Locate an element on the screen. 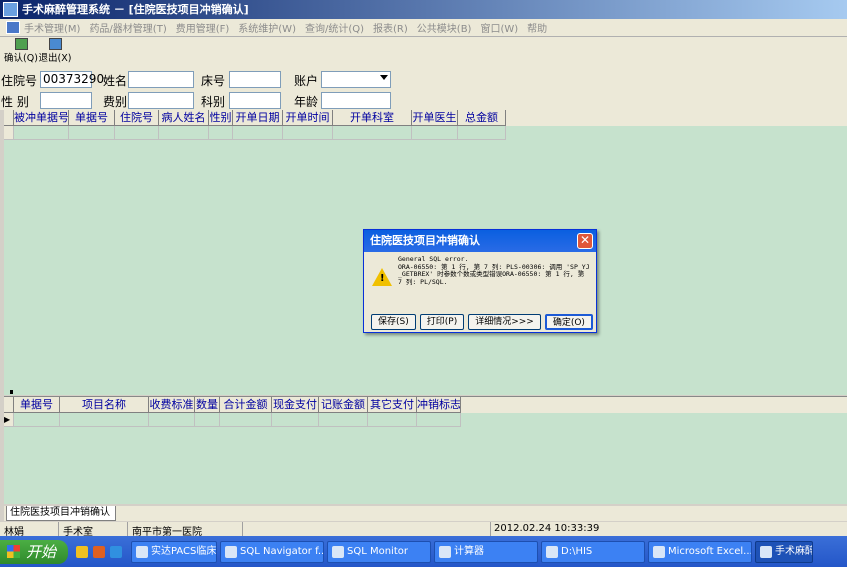 The height and width of the screenshot is (567, 847). quick-launch is located at coordinates (99, 551).